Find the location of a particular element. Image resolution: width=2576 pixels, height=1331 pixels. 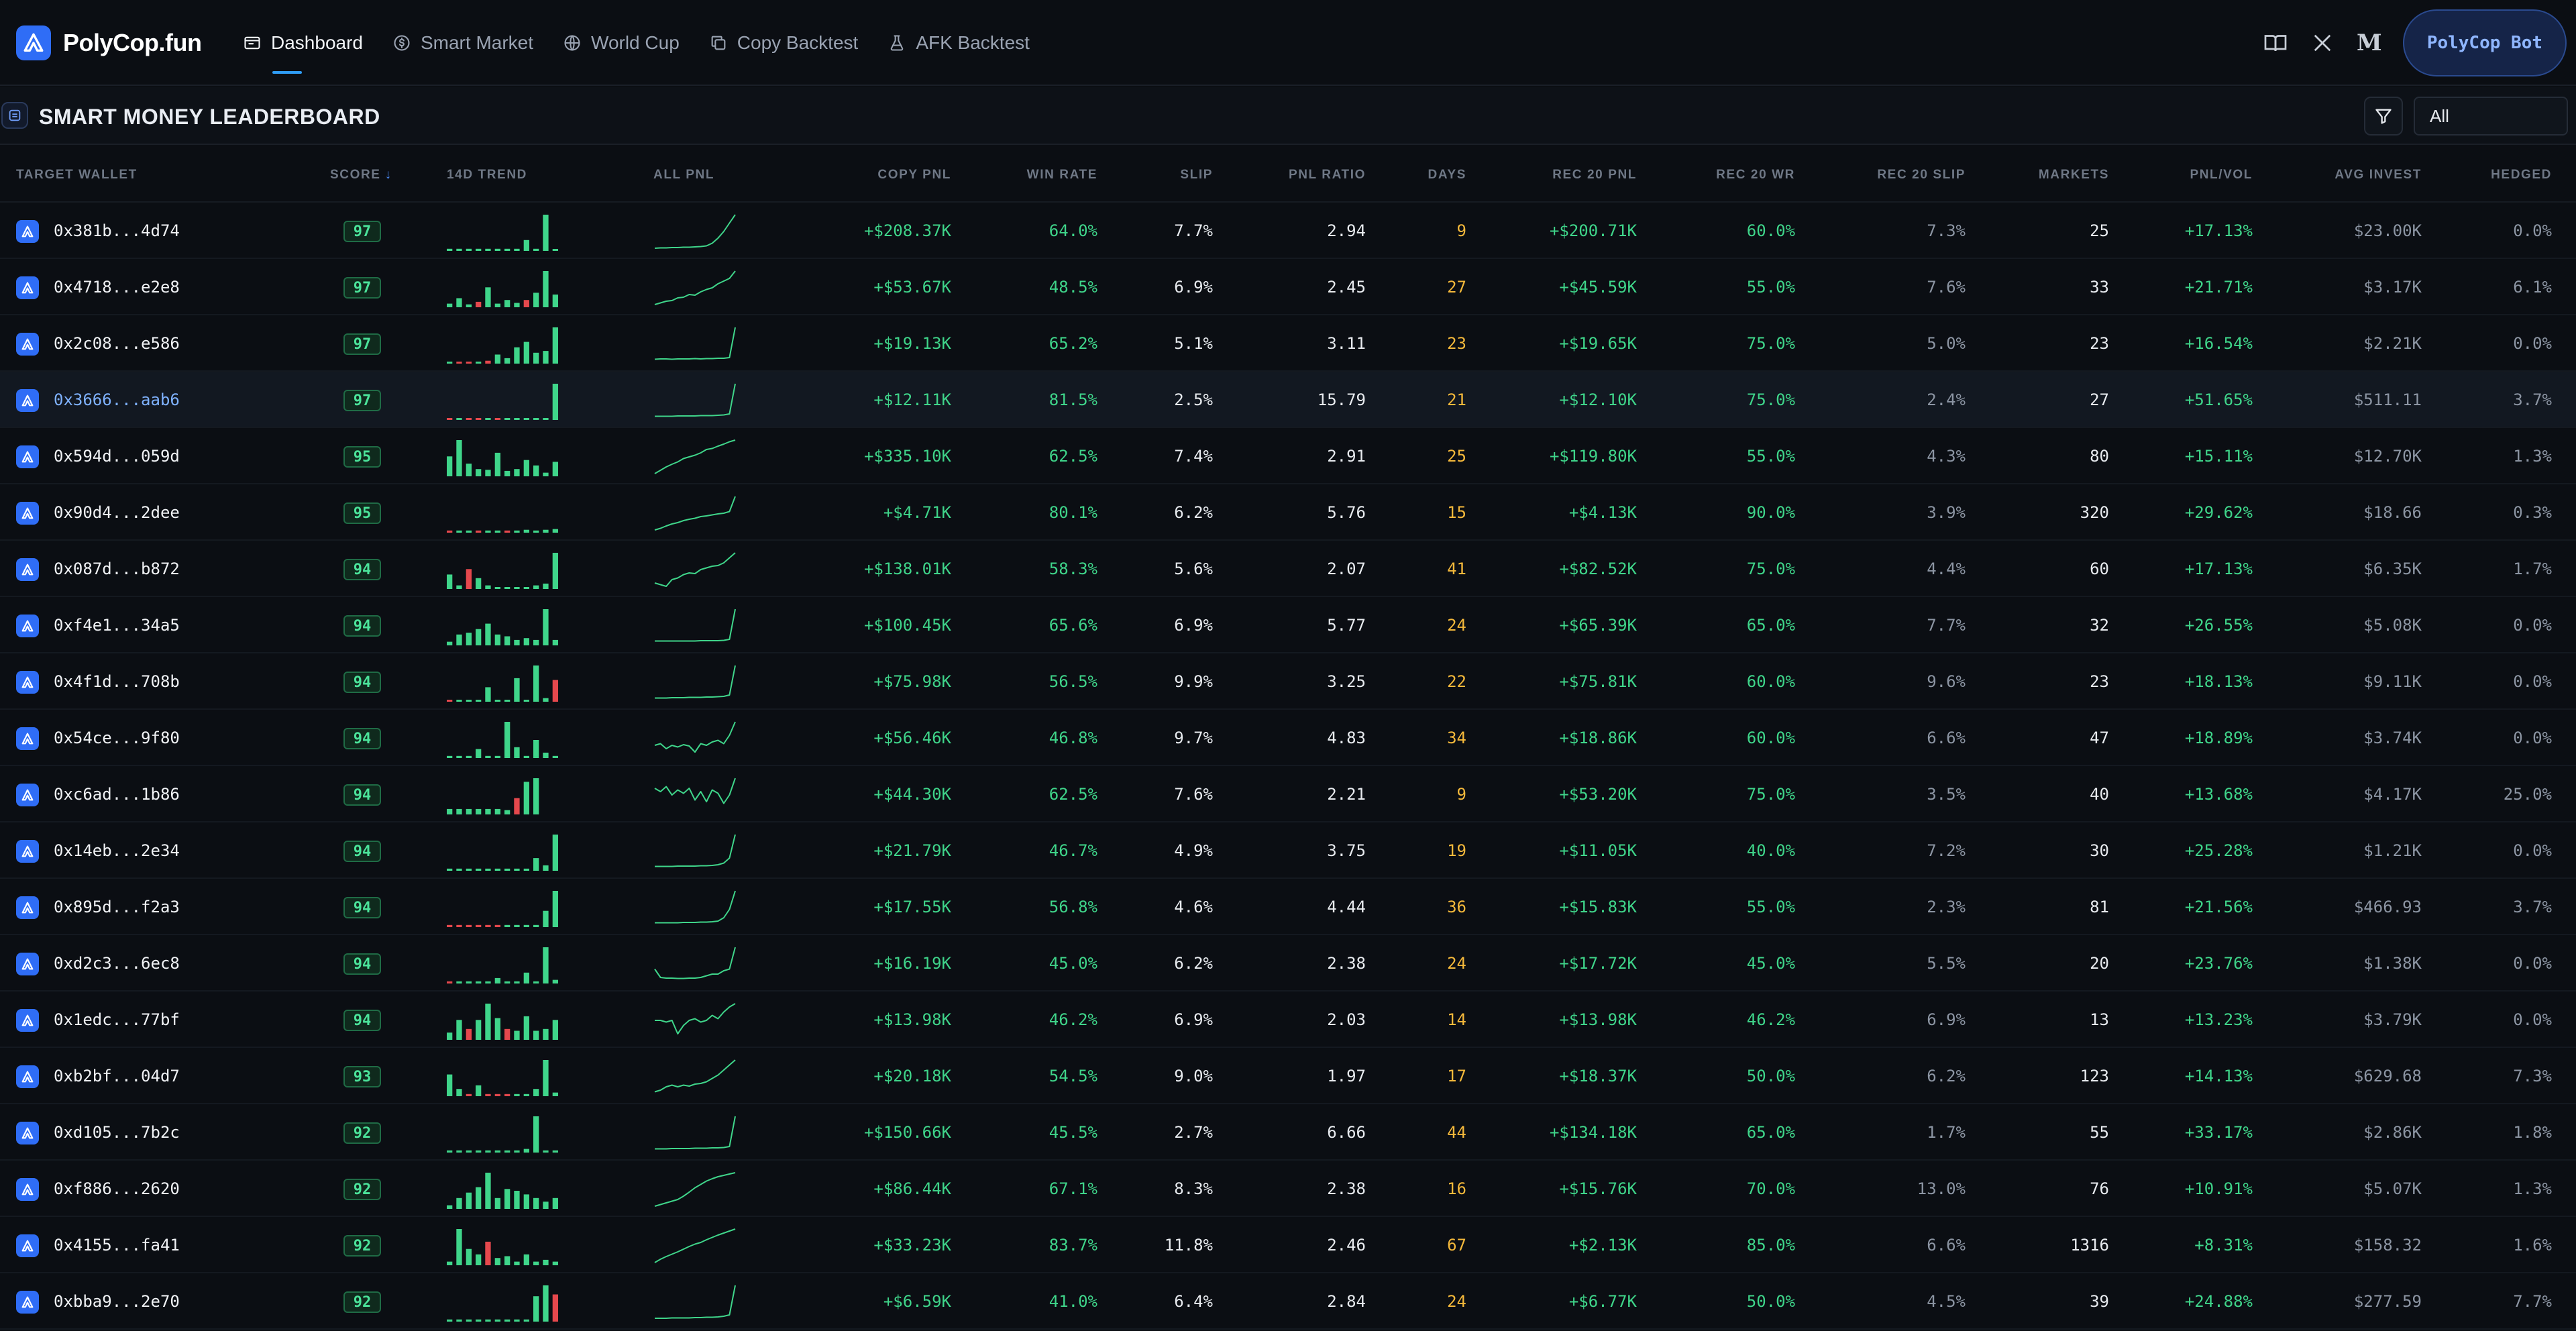

column-header-r20wr: REC 20 WR is located at coordinates (1755, 175).